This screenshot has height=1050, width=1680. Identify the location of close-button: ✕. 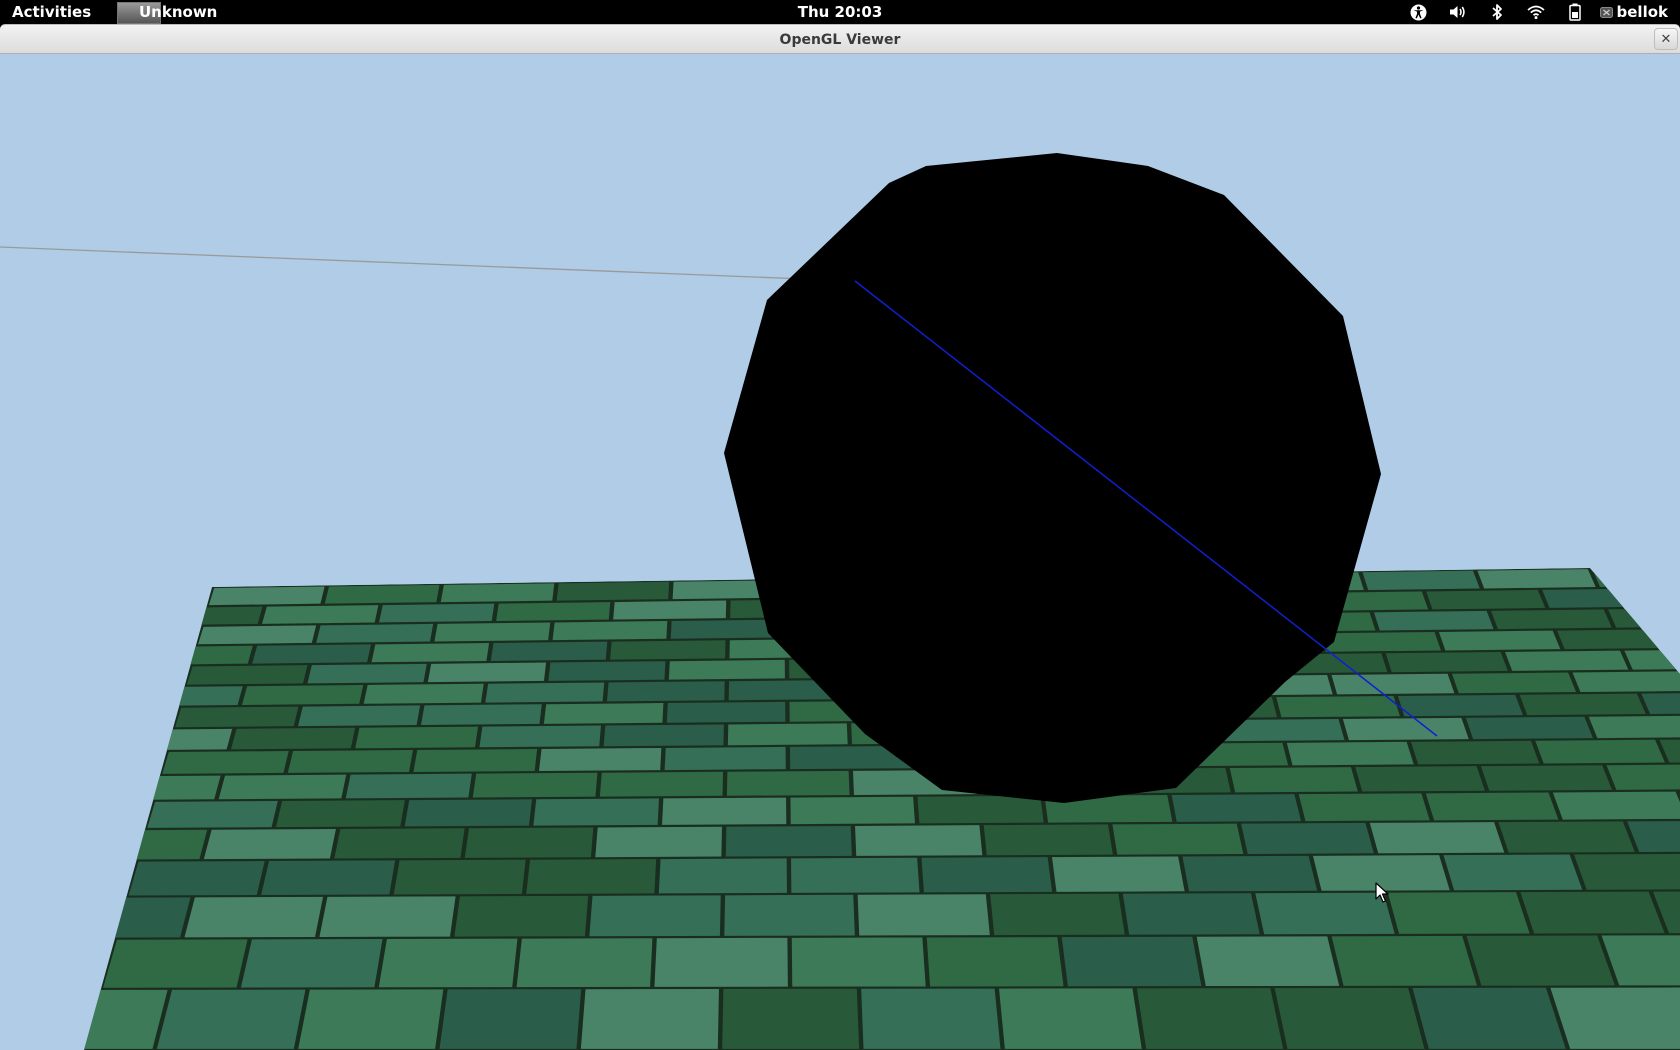
(1666, 39).